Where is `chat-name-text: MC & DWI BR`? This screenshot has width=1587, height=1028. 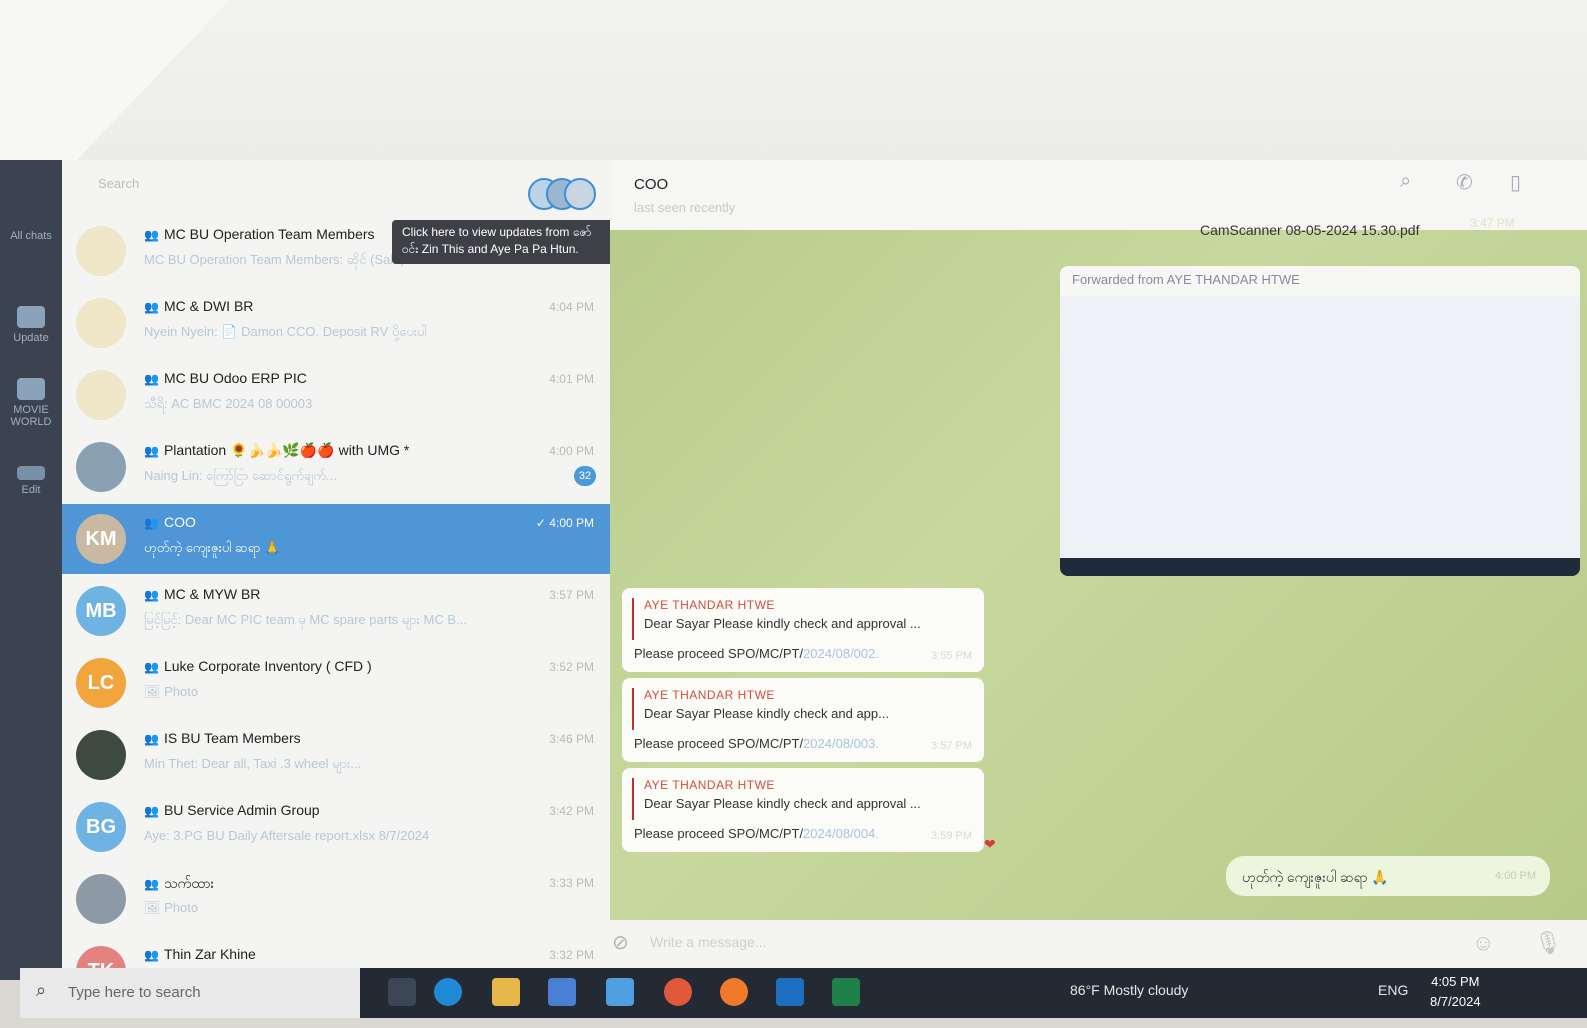 chat-name-text: MC & DWI BR is located at coordinates (208, 306).